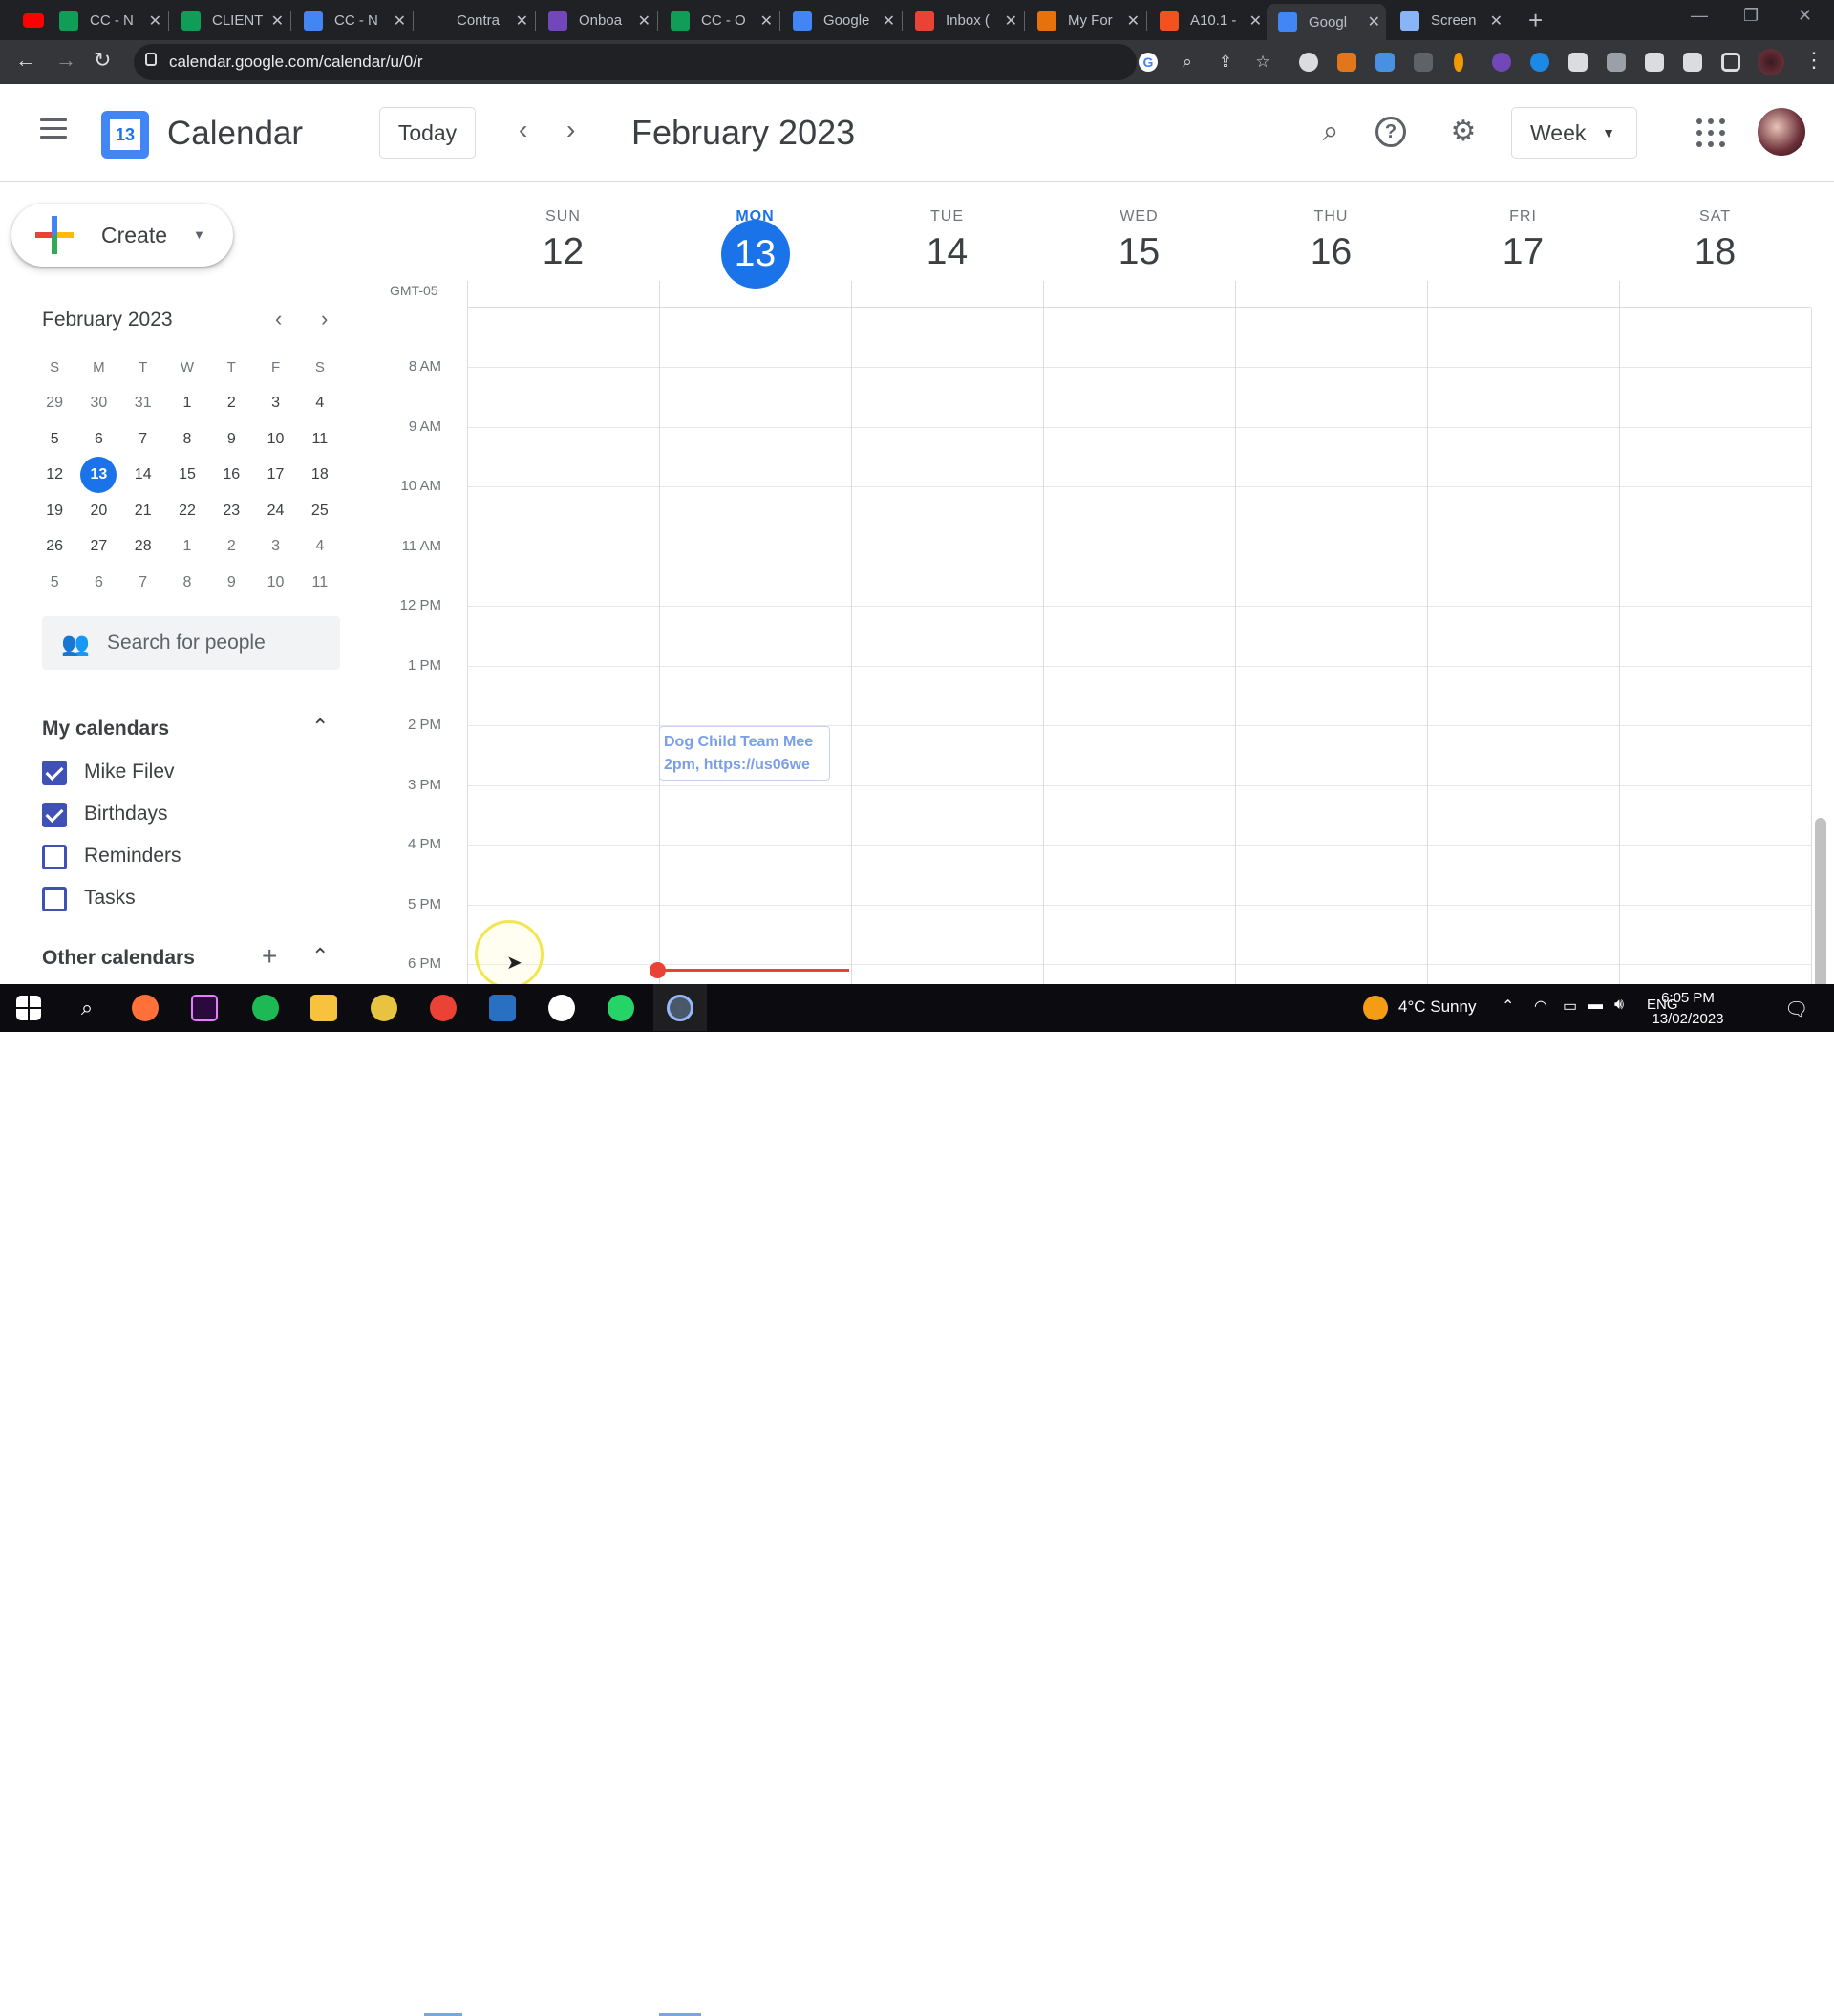  Describe the element at coordinates (621, 1008) in the screenshot. I see `whatsapp-icon` at that location.